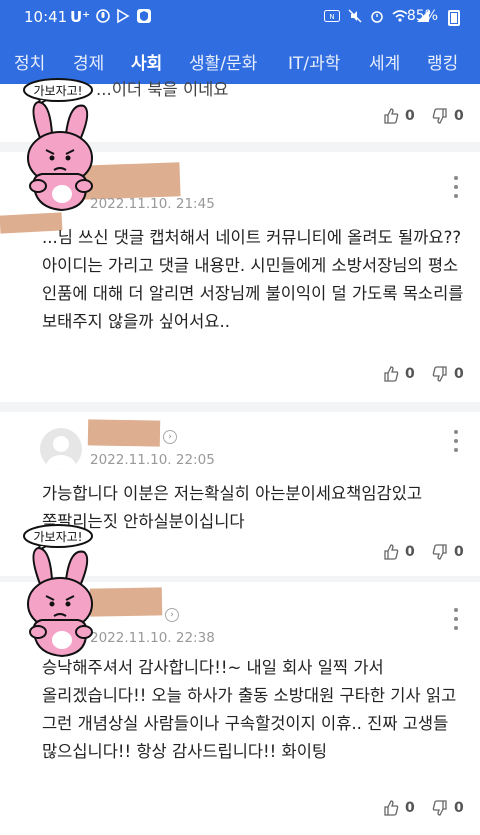 The width and height of the screenshot is (480, 835). I want to click on voice-icon, so click(103, 16).